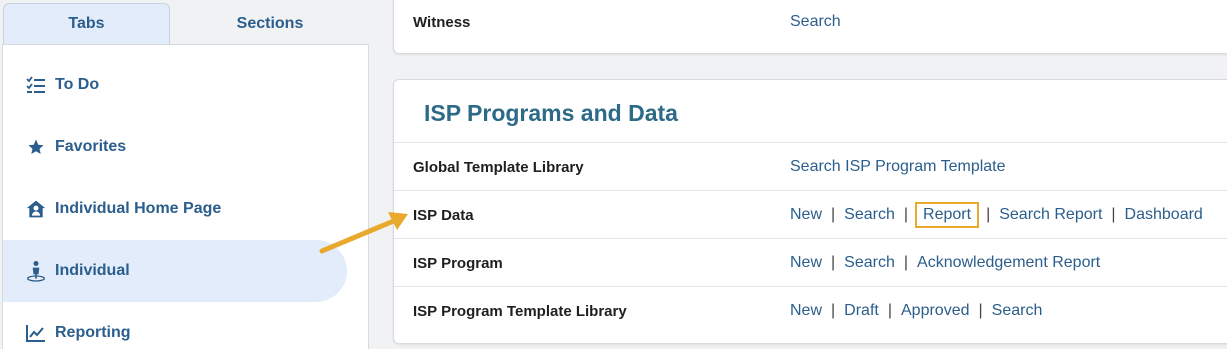 The image size is (1227, 349). I want to click on acknowledgement-report-link: Acknowledgement Report, so click(1008, 263).